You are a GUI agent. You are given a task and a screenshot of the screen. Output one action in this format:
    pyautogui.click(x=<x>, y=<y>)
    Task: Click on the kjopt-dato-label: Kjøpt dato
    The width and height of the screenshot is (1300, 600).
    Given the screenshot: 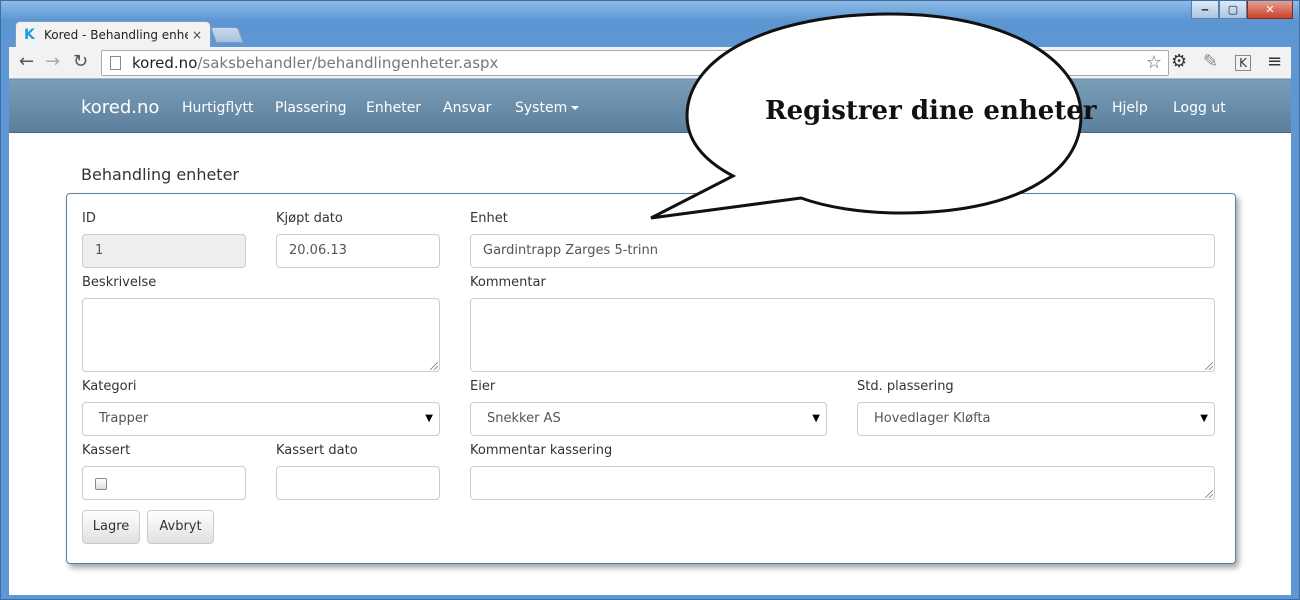 What is the action you would take?
    pyautogui.click(x=309, y=218)
    